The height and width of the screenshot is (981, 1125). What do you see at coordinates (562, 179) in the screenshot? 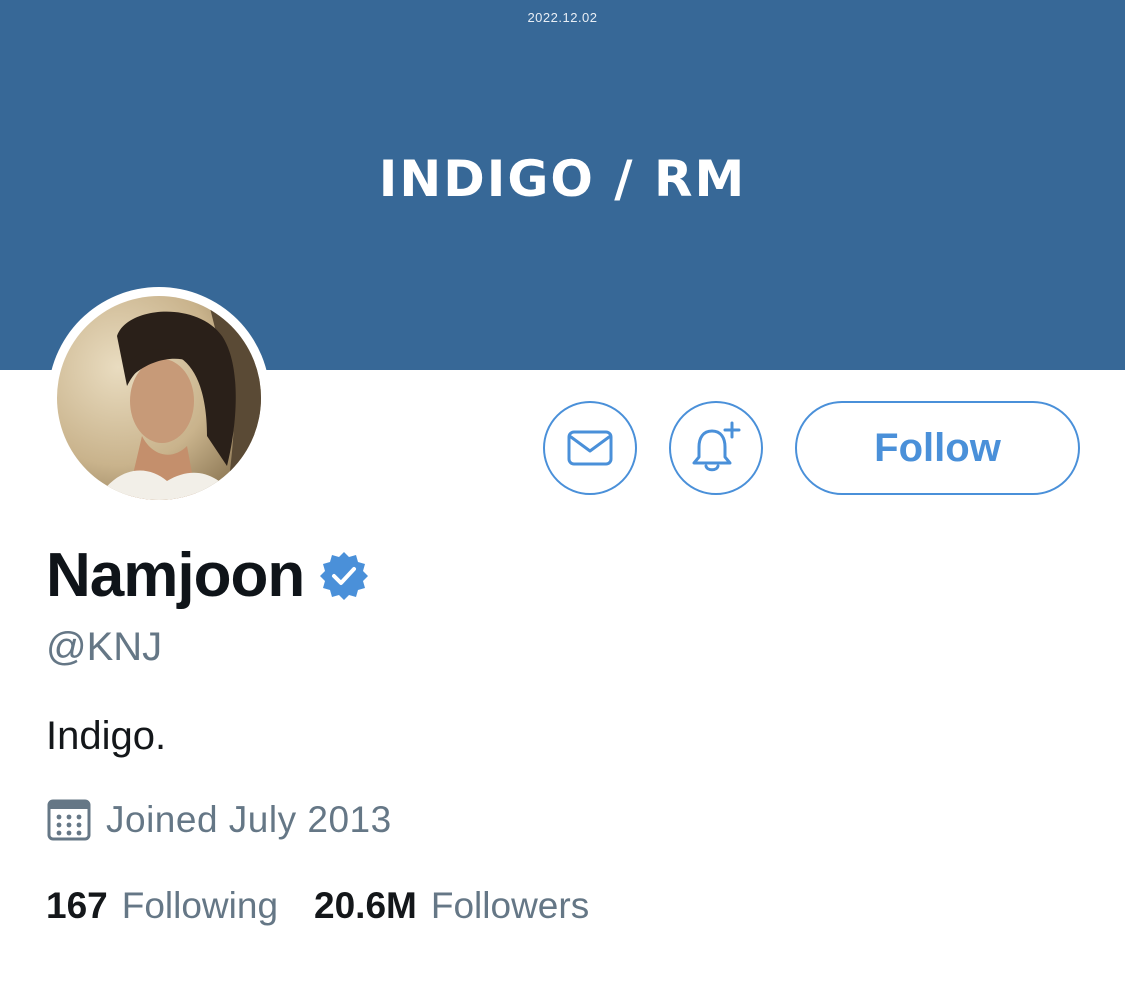
I see `banner-title: INDIGO / RM` at bounding box center [562, 179].